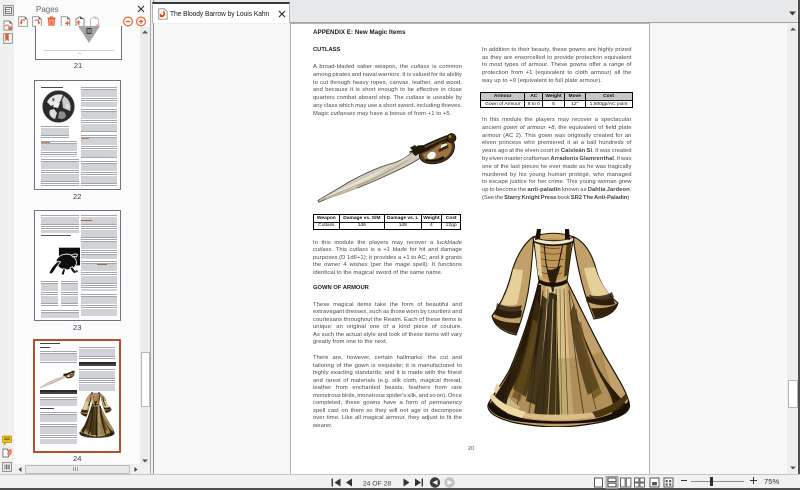 This screenshot has width=800, height=490. Describe the element at coordinates (377, 483) in the screenshot. I see `svg-text: 24 OF 28` at that location.